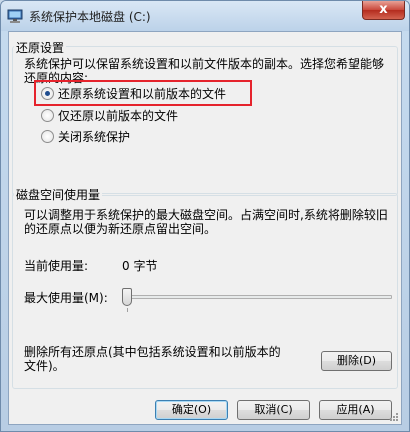 The width and height of the screenshot is (410, 432). Describe the element at coordinates (205, 16) in the screenshot. I see `title-bar: 系统保护本地磁盘 (C:) x` at that location.